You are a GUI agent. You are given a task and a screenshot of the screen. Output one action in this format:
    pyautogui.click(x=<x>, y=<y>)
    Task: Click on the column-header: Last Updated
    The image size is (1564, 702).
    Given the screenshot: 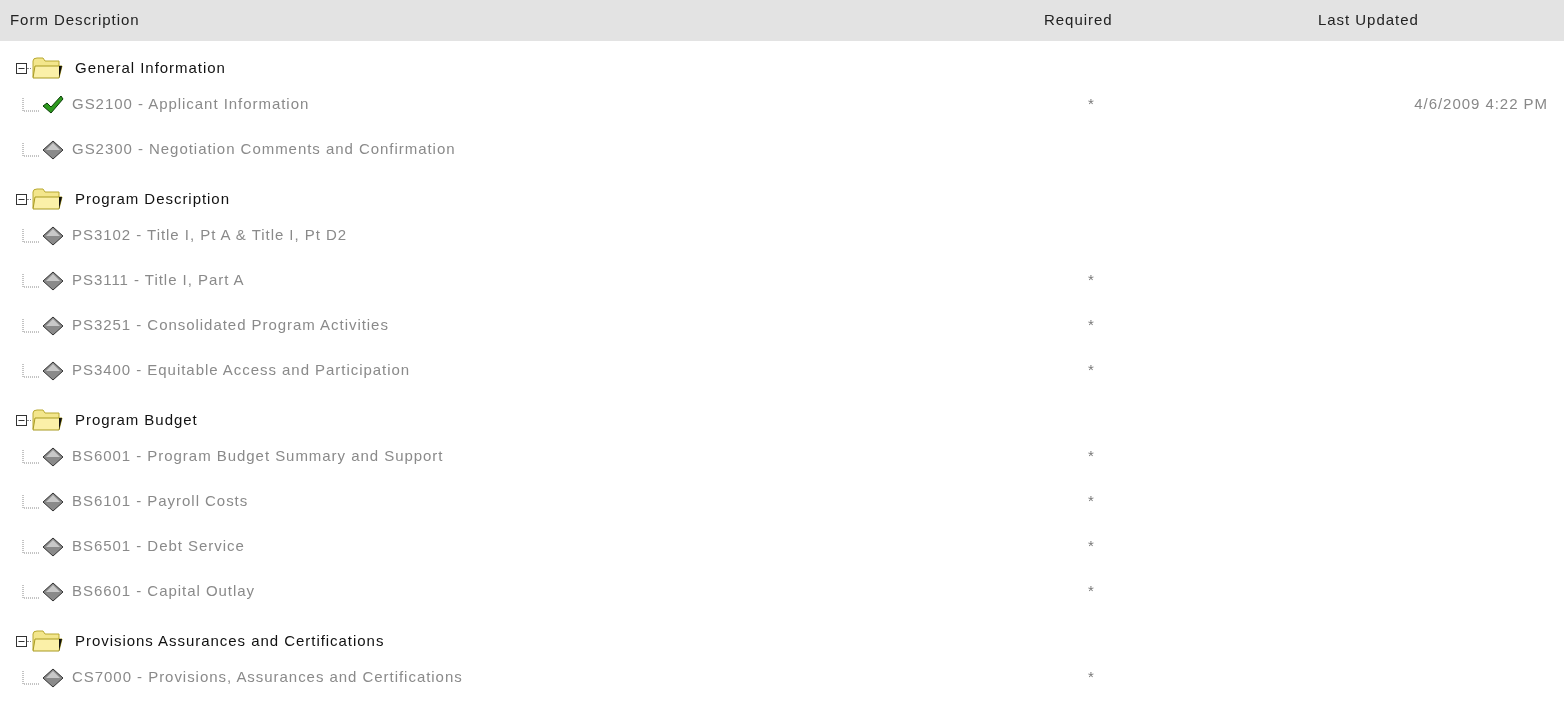 What is the action you would take?
    pyautogui.click(x=1368, y=20)
    